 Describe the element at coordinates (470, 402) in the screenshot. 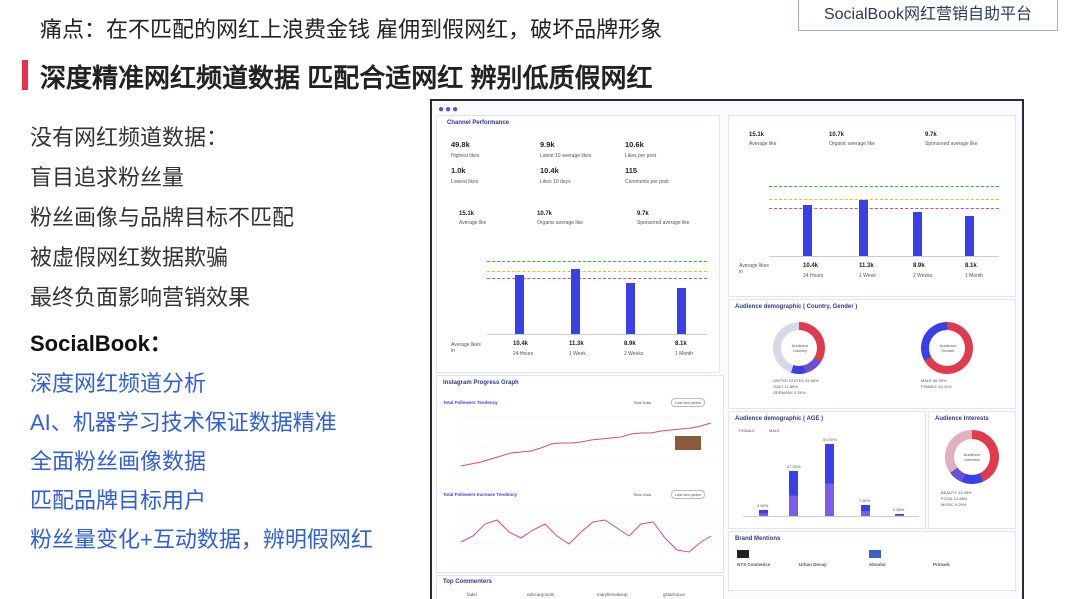

I see `chart-title: Total Followers Tendency` at that location.